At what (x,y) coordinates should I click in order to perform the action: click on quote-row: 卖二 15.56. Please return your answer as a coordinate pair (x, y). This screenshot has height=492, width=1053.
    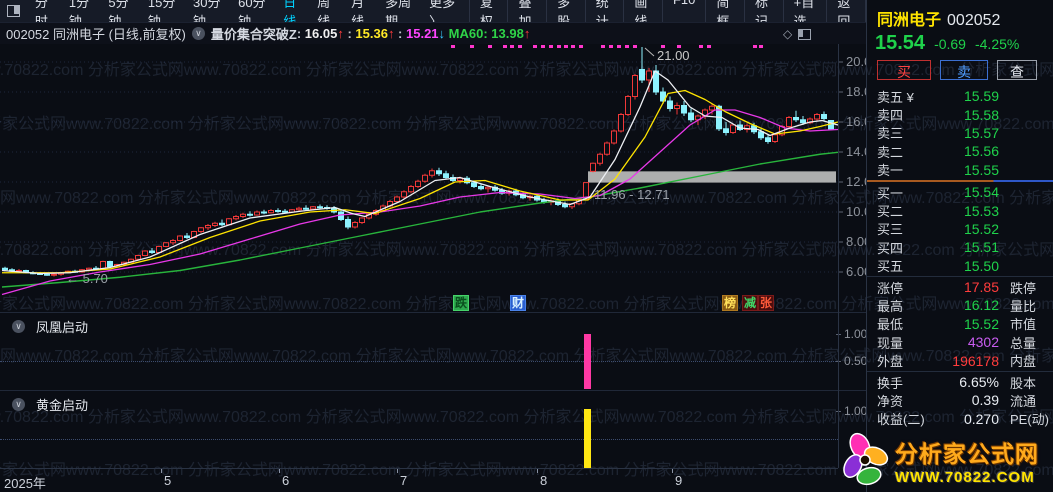
    Looking at the image, I should click on (960, 151).